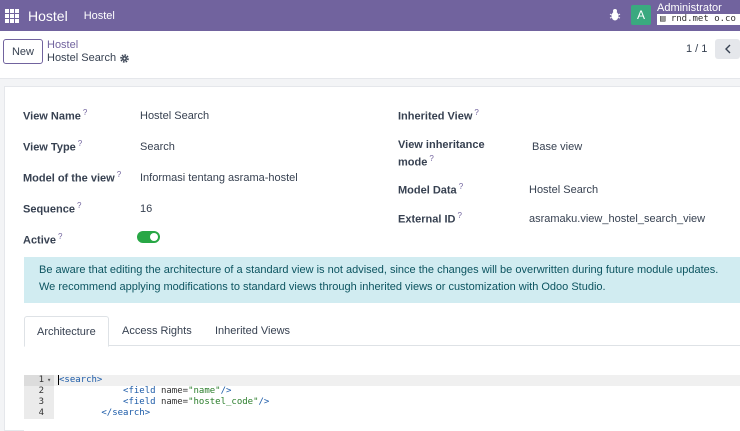 This screenshot has height=431, width=740. I want to click on nav-menu-hostel: Hostel, so click(99, 16).